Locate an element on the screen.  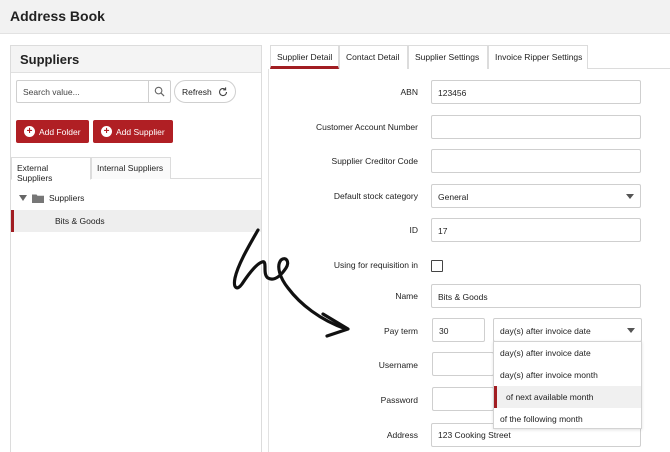
password-input is located at coordinates (463, 399).